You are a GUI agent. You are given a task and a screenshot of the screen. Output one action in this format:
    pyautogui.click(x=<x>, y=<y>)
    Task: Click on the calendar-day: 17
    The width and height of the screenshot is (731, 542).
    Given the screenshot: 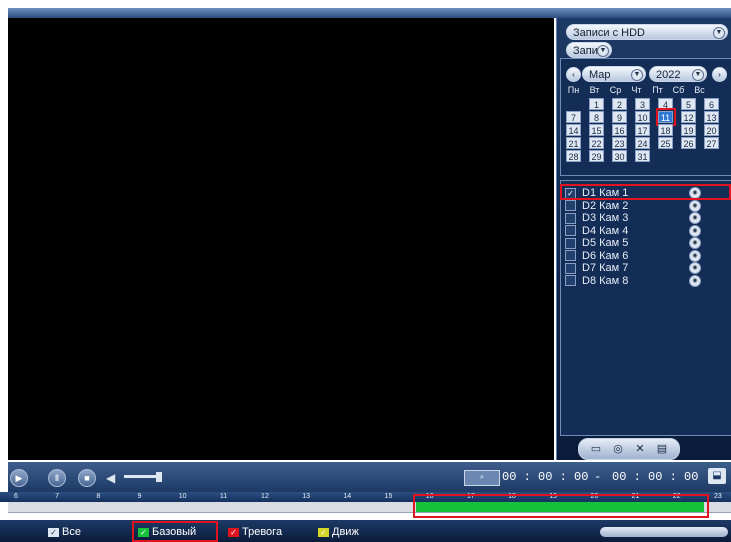 What is the action you would take?
    pyautogui.click(x=642, y=130)
    